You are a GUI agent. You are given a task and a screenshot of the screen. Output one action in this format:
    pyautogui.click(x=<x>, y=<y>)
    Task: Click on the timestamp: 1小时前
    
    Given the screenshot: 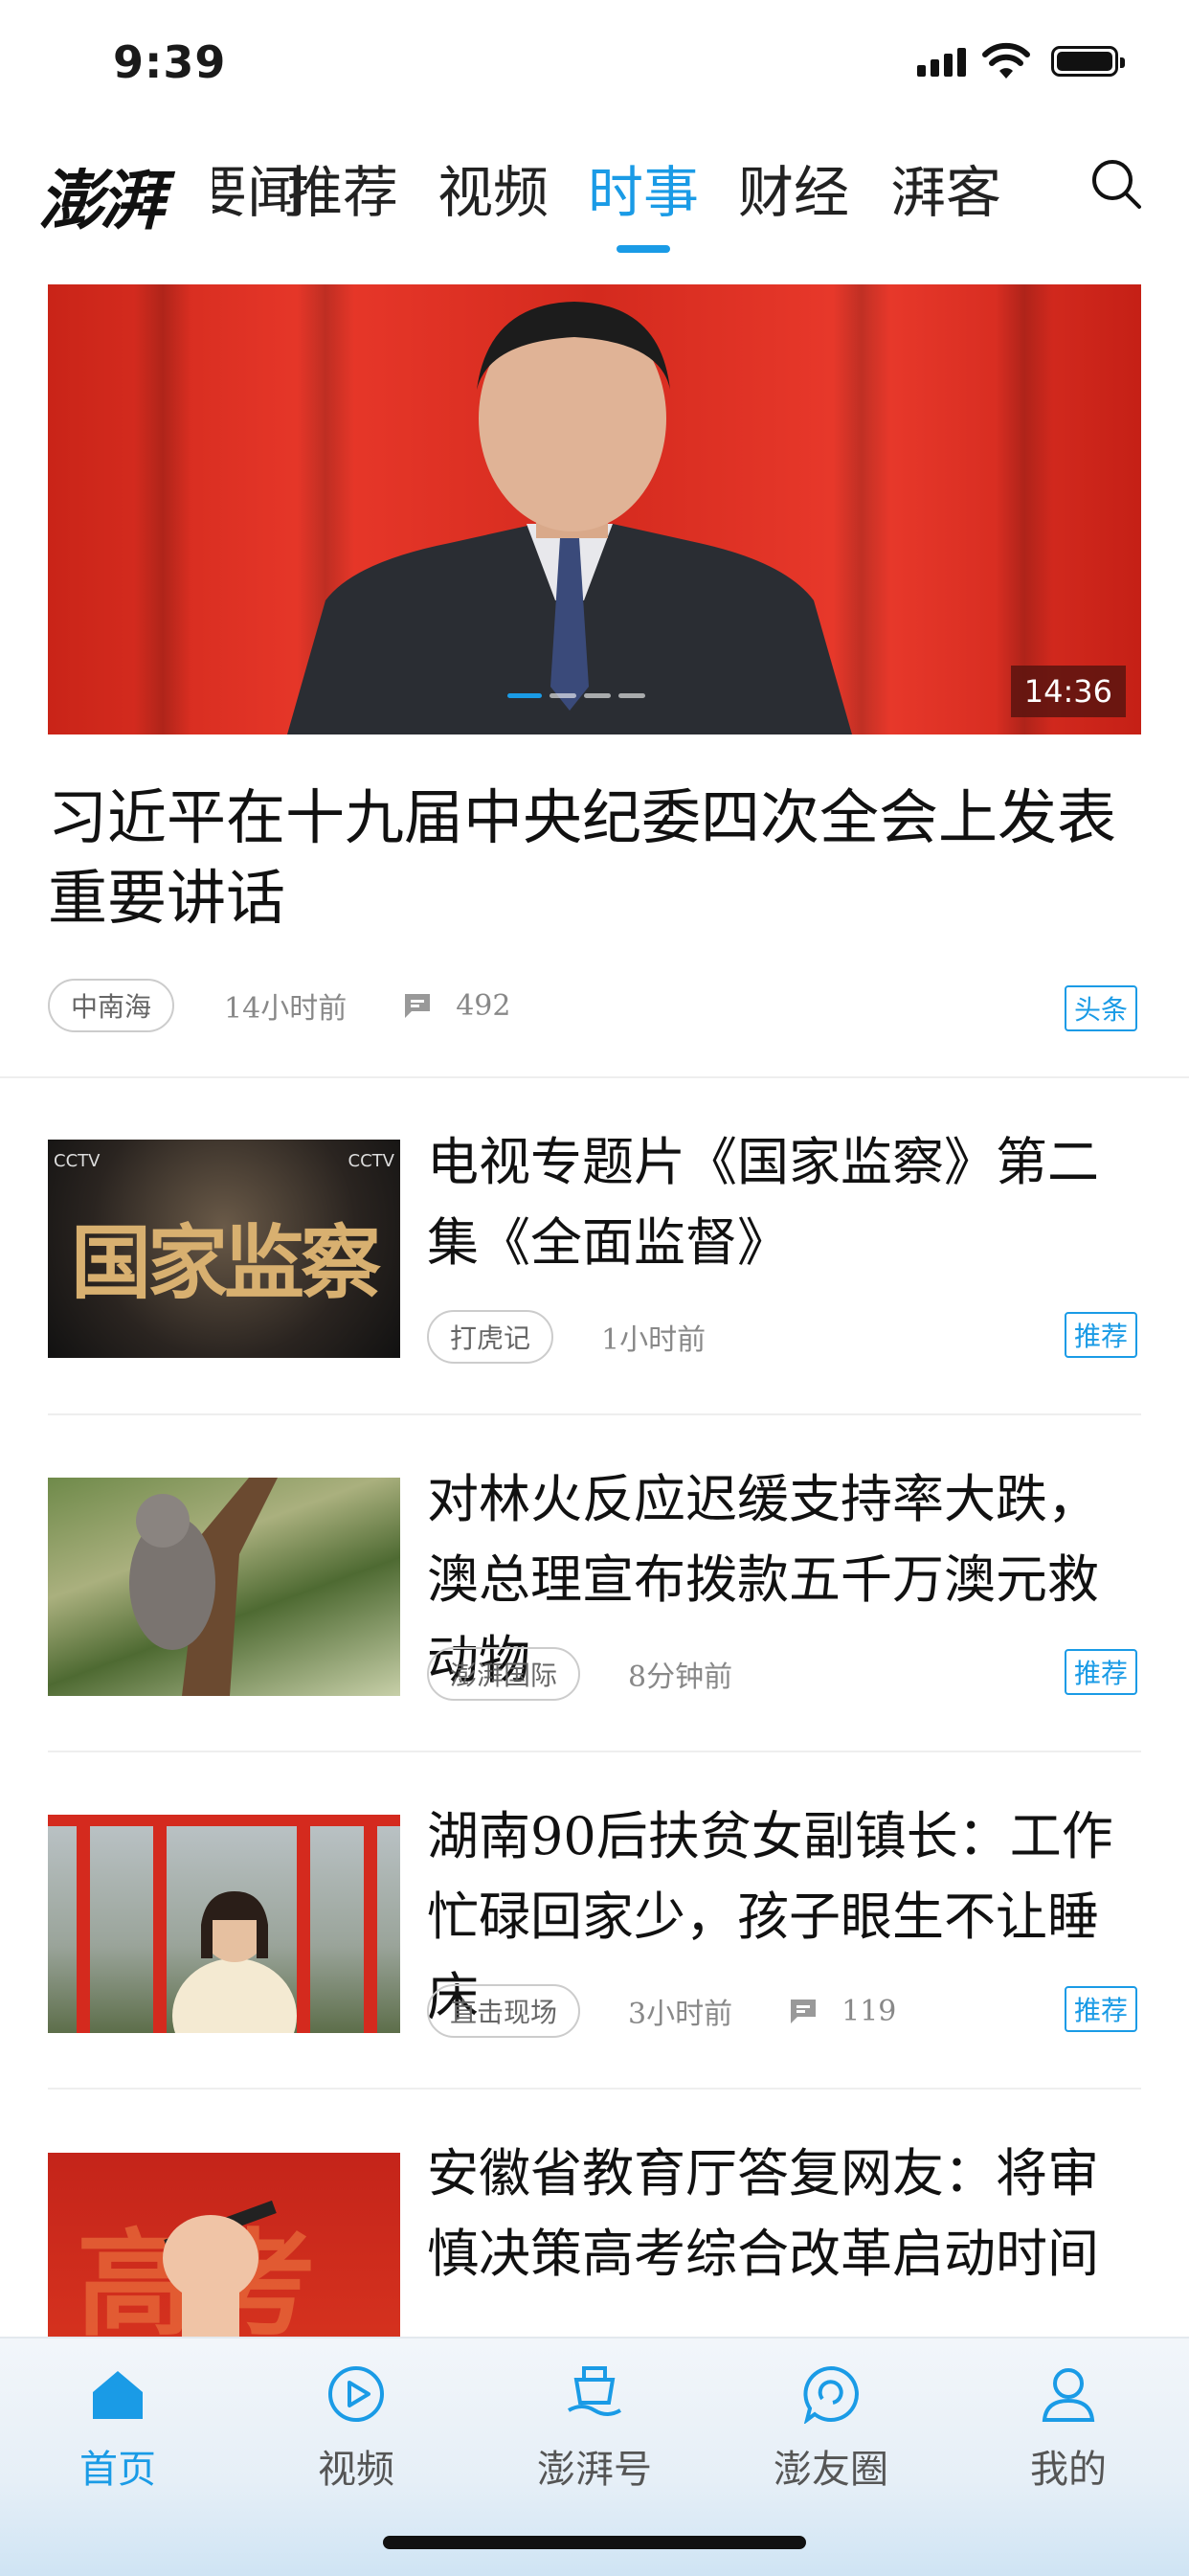 What is the action you would take?
    pyautogui.click(x=654, y=1340)
    